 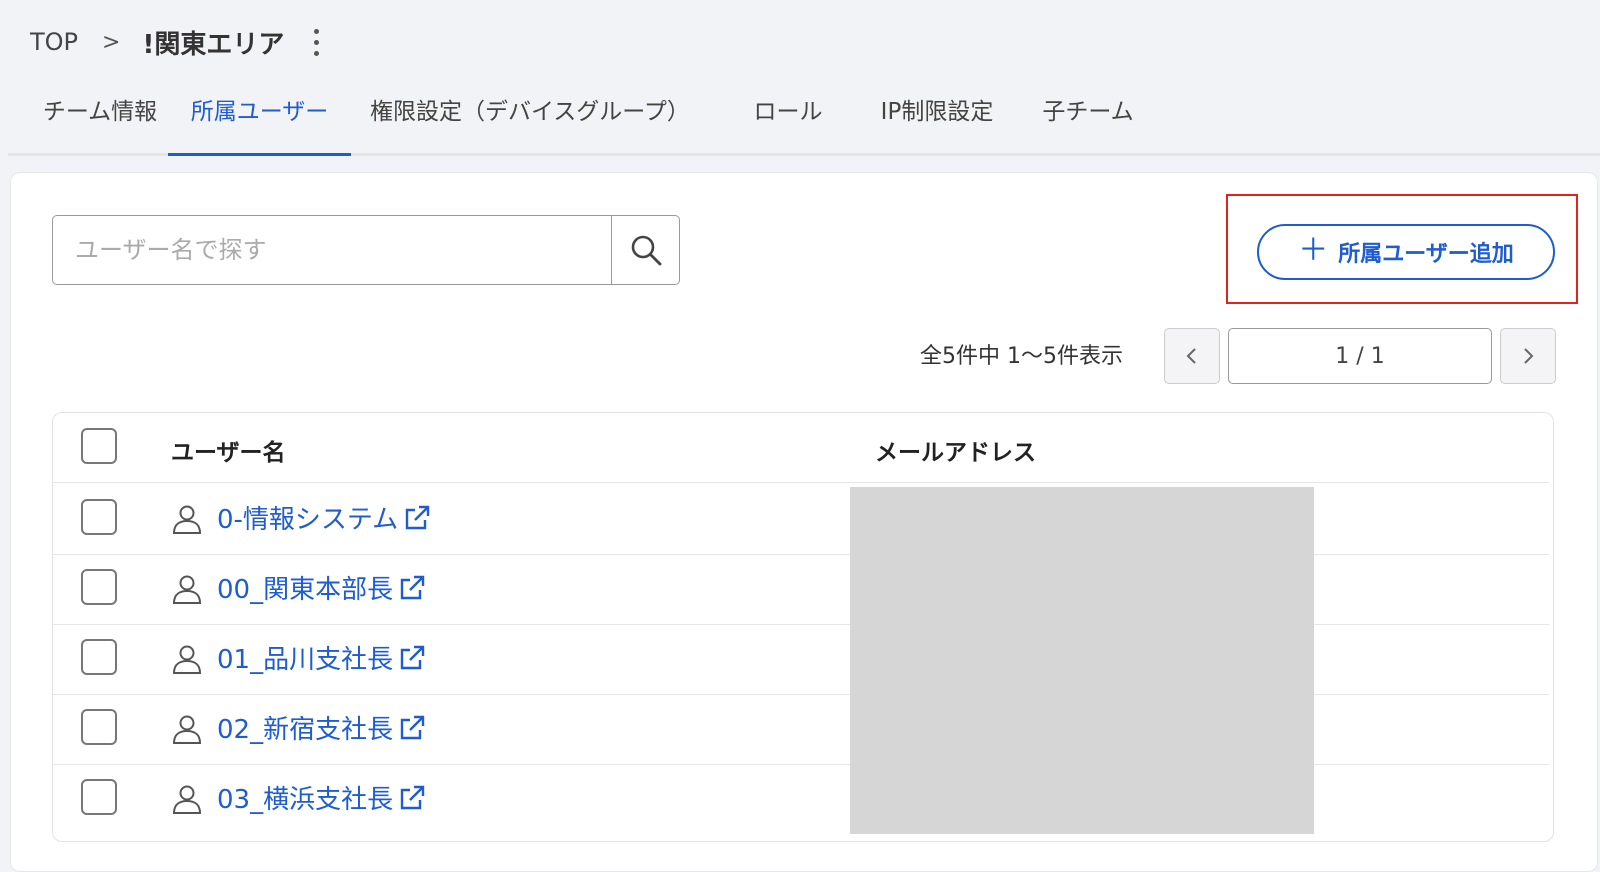 I want to click on user-name: 03_横浜支社長, so click(x=305, y=800).